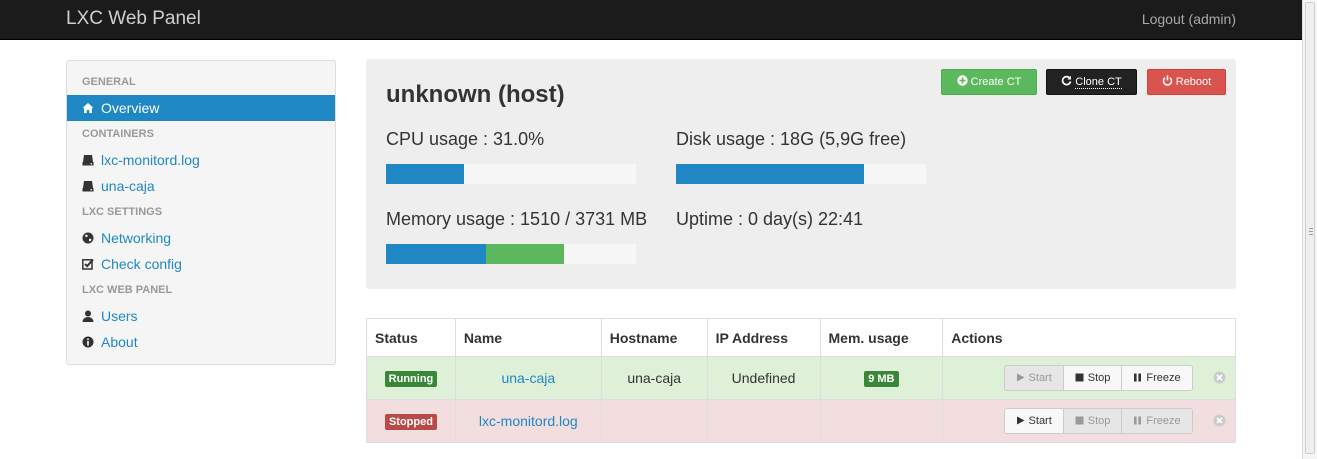 The height and width of the screenshot is (459, 1317). What do you see at coordinates (88, 264) in the screenshot?
I see `check-square-icon` at bounding box center [88, 264].